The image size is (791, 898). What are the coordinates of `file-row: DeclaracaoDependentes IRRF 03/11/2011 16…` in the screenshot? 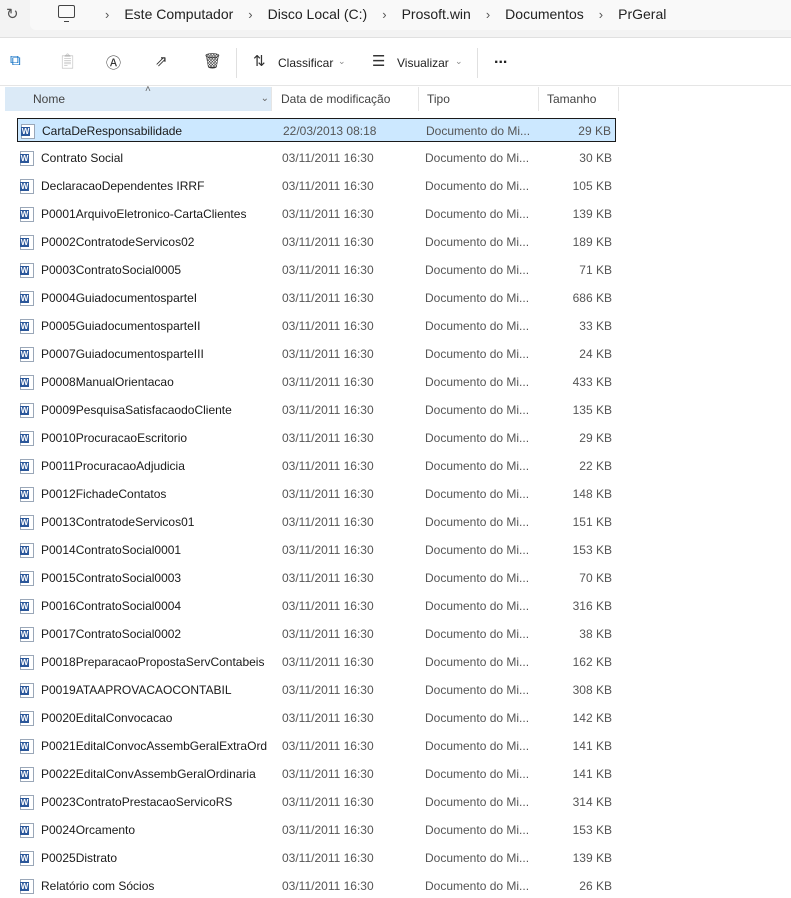 It's located at (316, 186).